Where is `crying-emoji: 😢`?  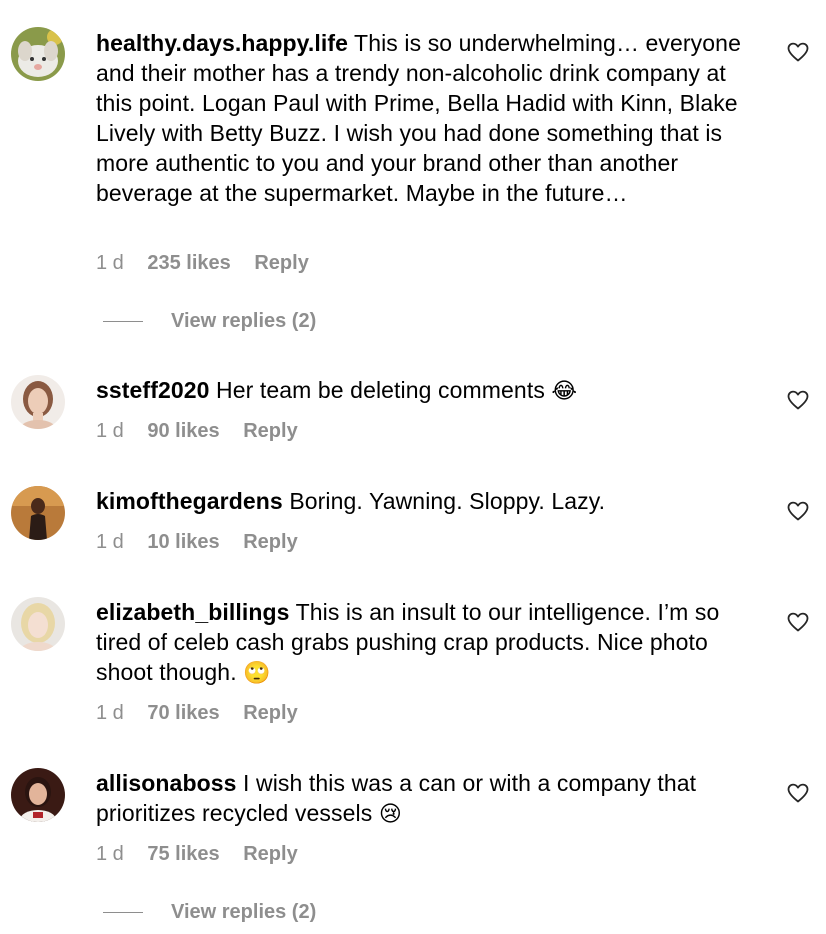 crying-emoji: 😢 is located at coordinates (390, 814).